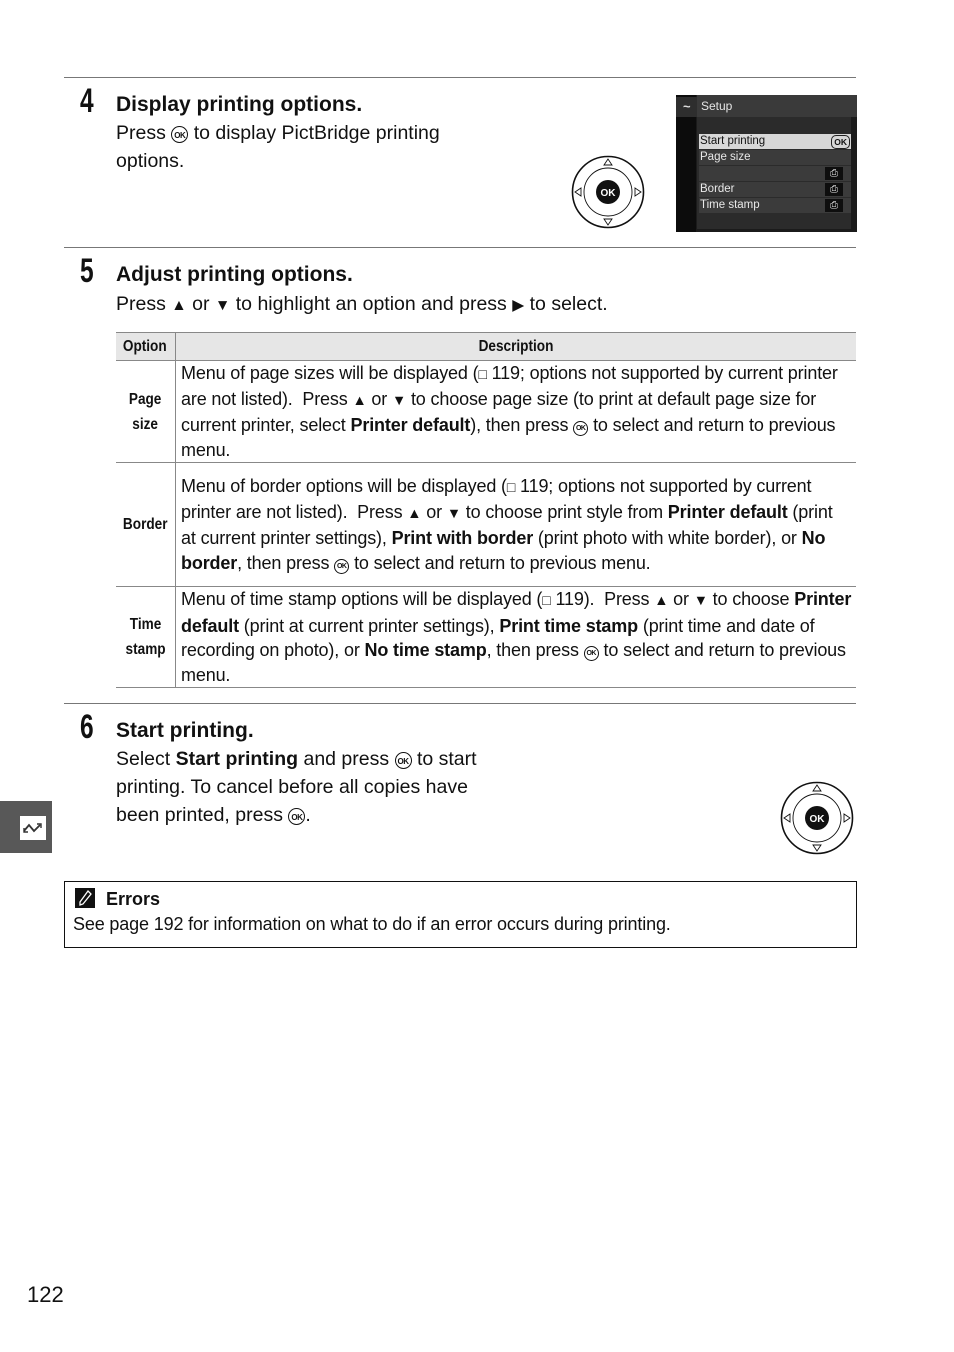 The height and width of the screenshot is (1352, 954). What do you see at coordinates (500, 562) in the screenshot?
I see `text: to select and return to previous menu.` at bounding box center [500, 562].